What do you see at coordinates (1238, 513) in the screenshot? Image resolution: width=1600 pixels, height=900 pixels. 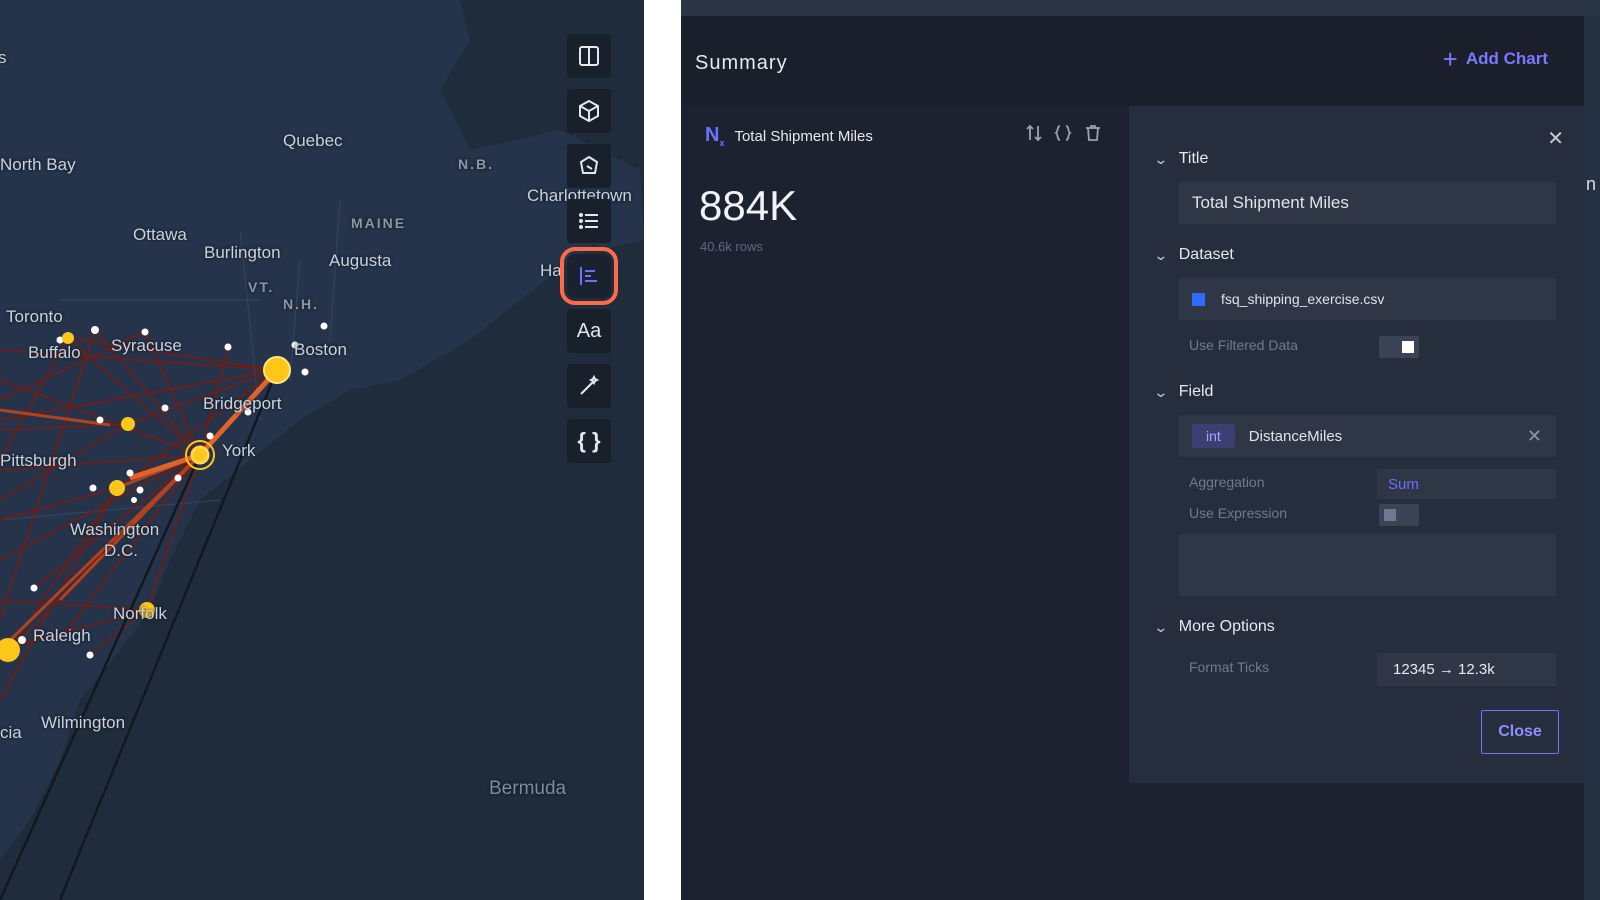 I see `use-expression-label: Use Expression` at bounding box center [1238, 513].